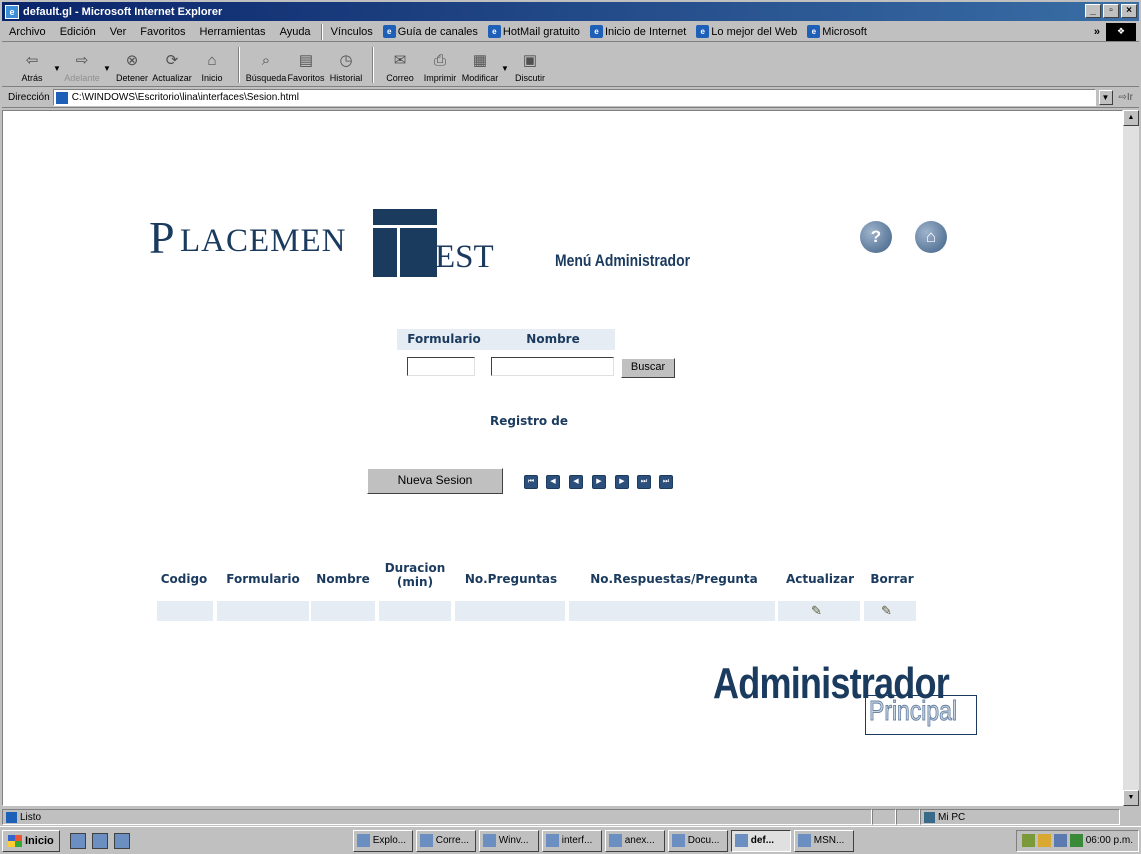  I want to click on zone-text: Mi PC, so click(952, 817).